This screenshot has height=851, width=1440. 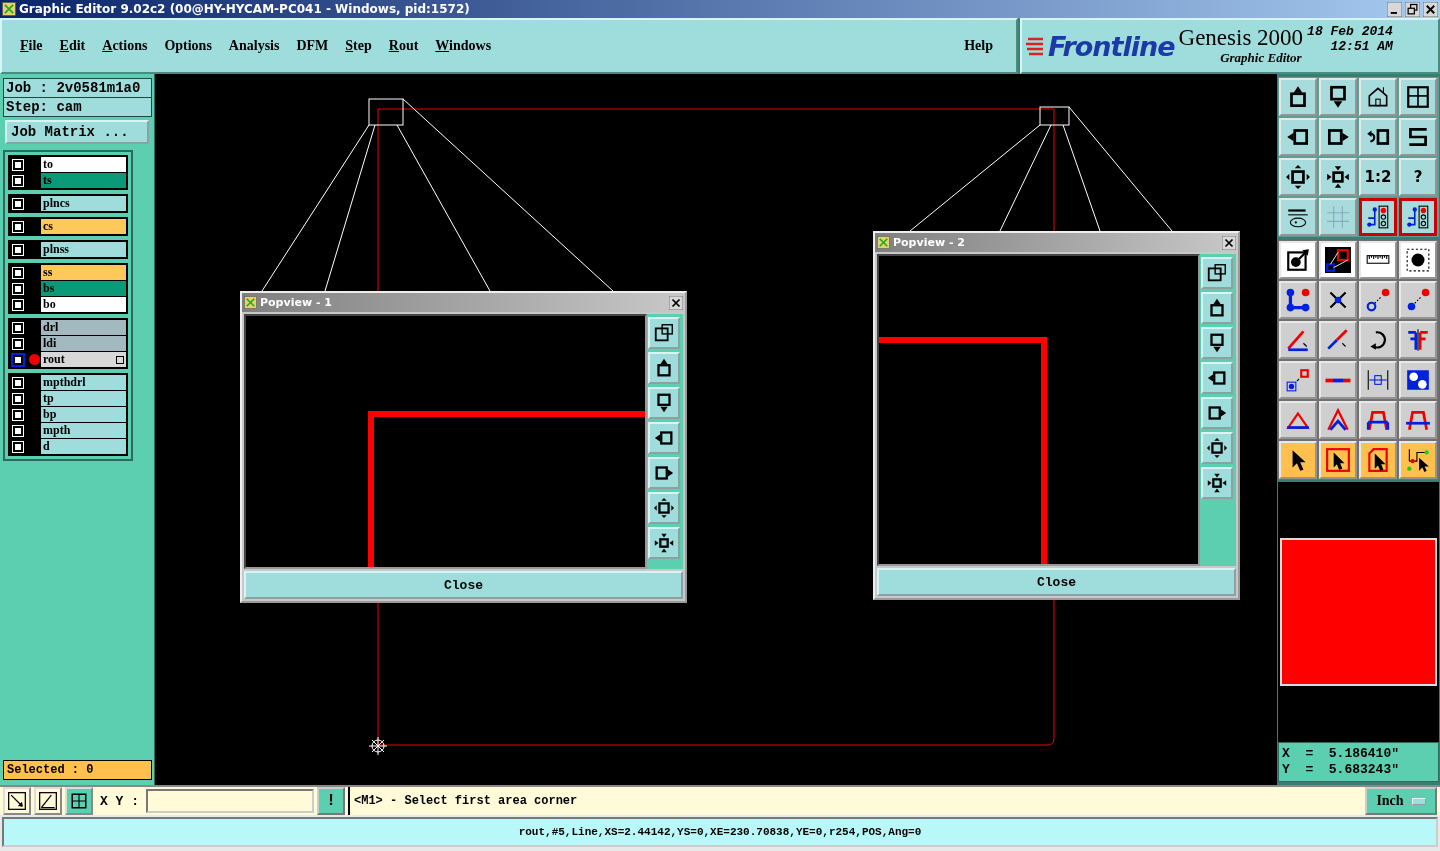 I want to click on menu-item: Options, so click(x=188, y=46).